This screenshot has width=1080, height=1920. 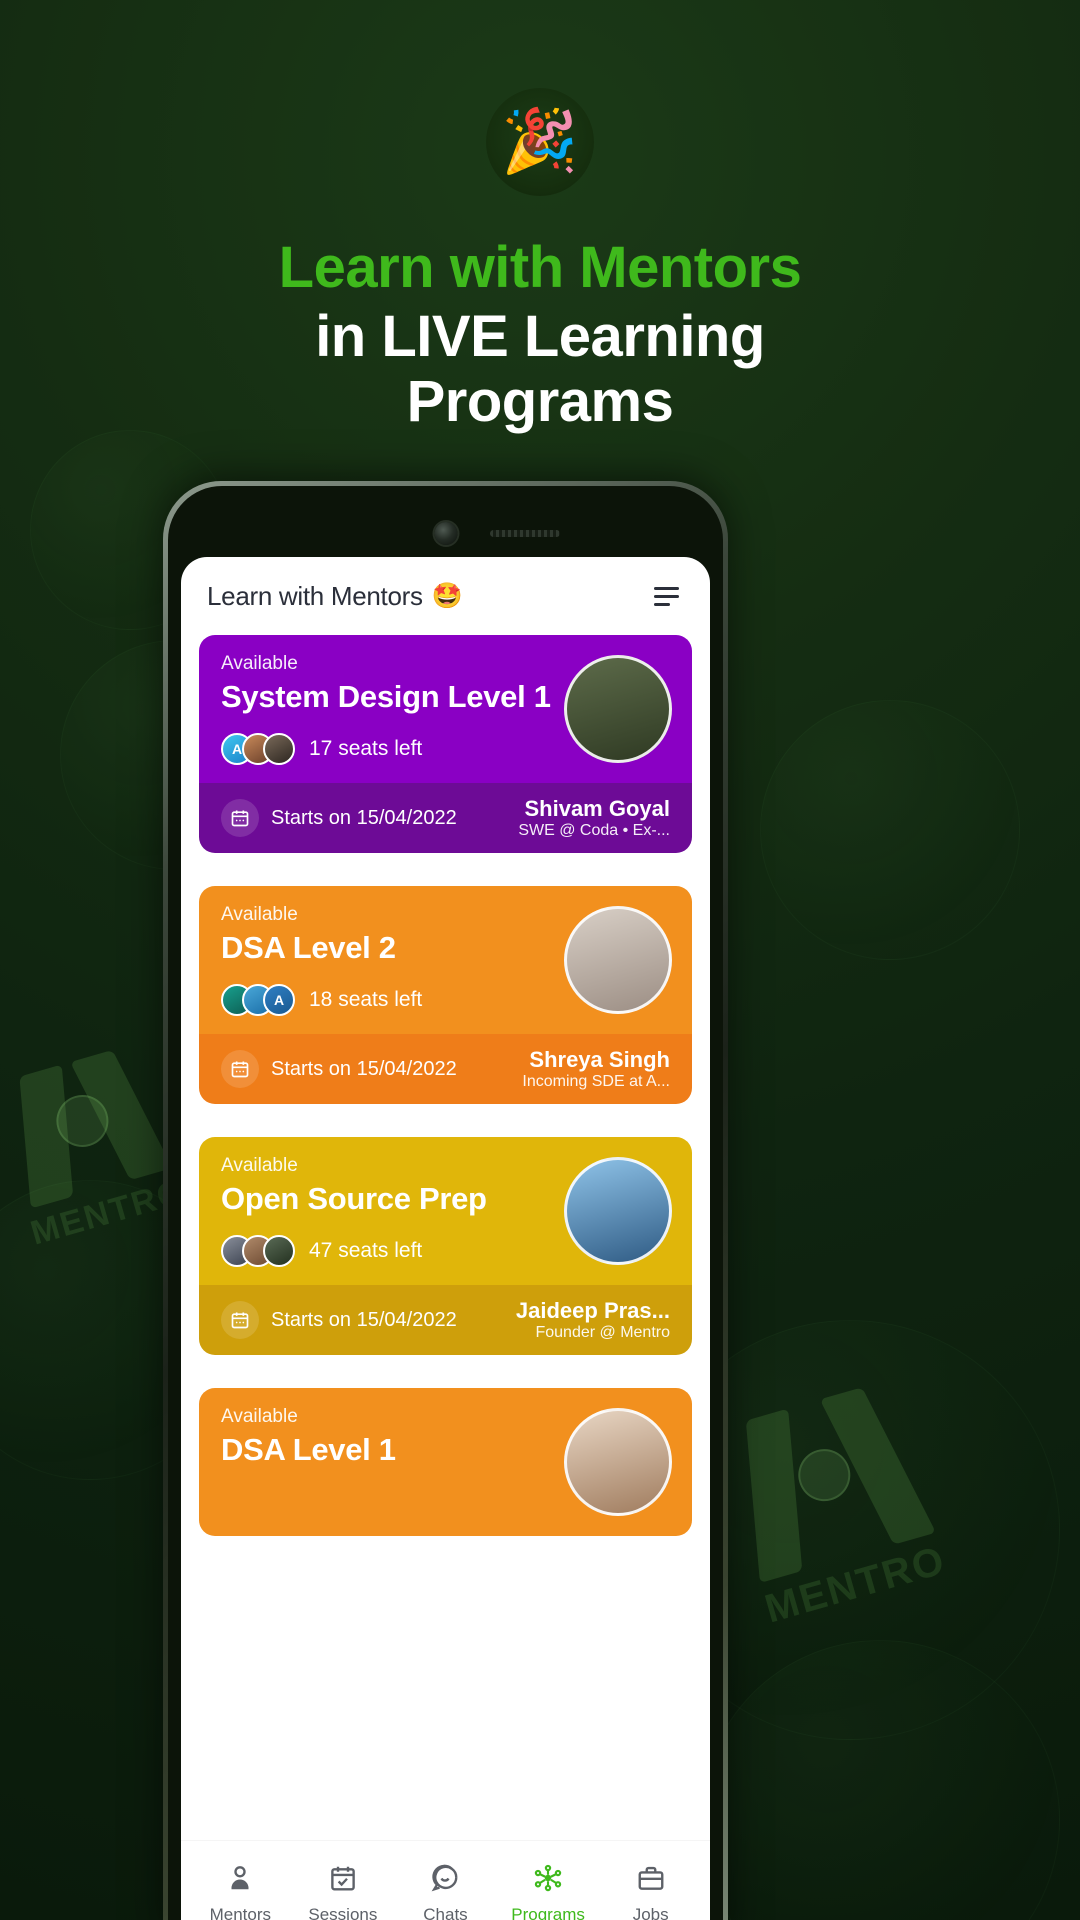 I want to click on earpiece-speaker, so click(x=524, y=533).